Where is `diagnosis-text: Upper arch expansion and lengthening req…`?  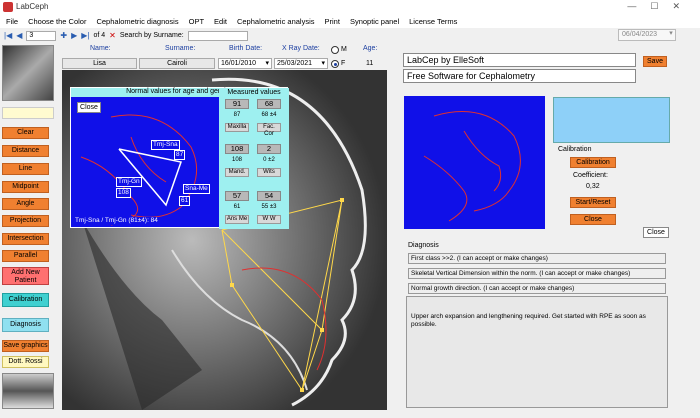
diagnosis-text: Upper arch expansion and lengthening req… is located at coordinates (537, 352).